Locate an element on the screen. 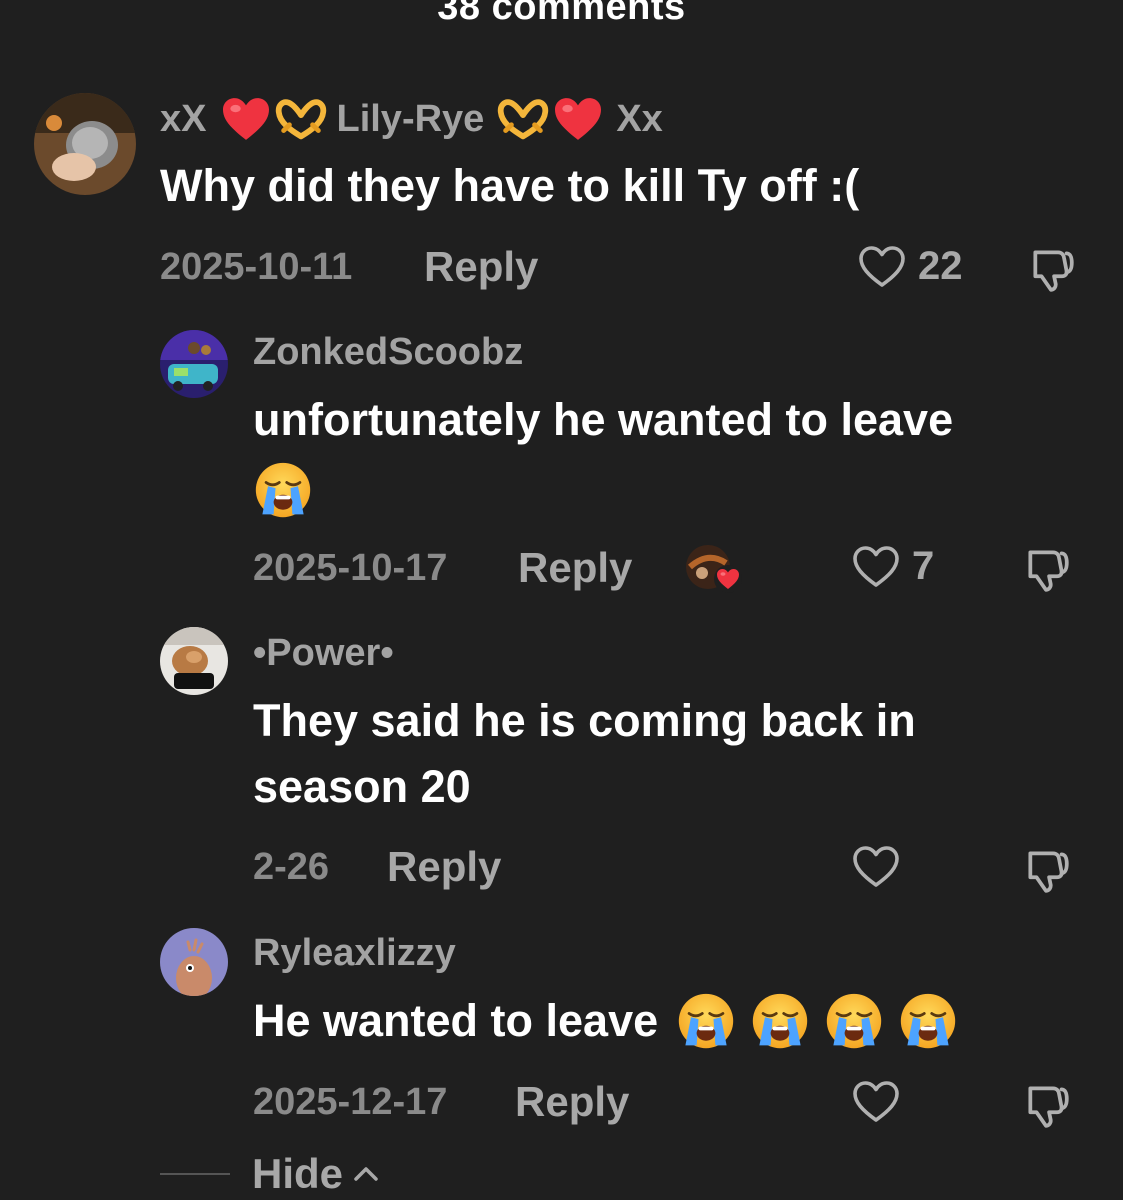 This screenshot has height=1200, width=1123. comment-text: Why did they have to kill Ty off :( is located at coordinates (510, 185).